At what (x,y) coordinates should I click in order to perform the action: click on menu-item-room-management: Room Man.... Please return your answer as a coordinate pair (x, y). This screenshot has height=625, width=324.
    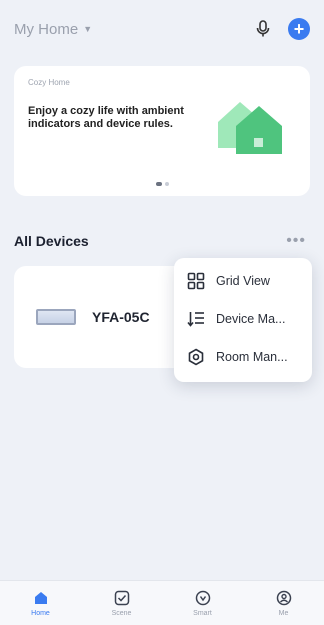
    Looking at the image, I should click on (243, 357).